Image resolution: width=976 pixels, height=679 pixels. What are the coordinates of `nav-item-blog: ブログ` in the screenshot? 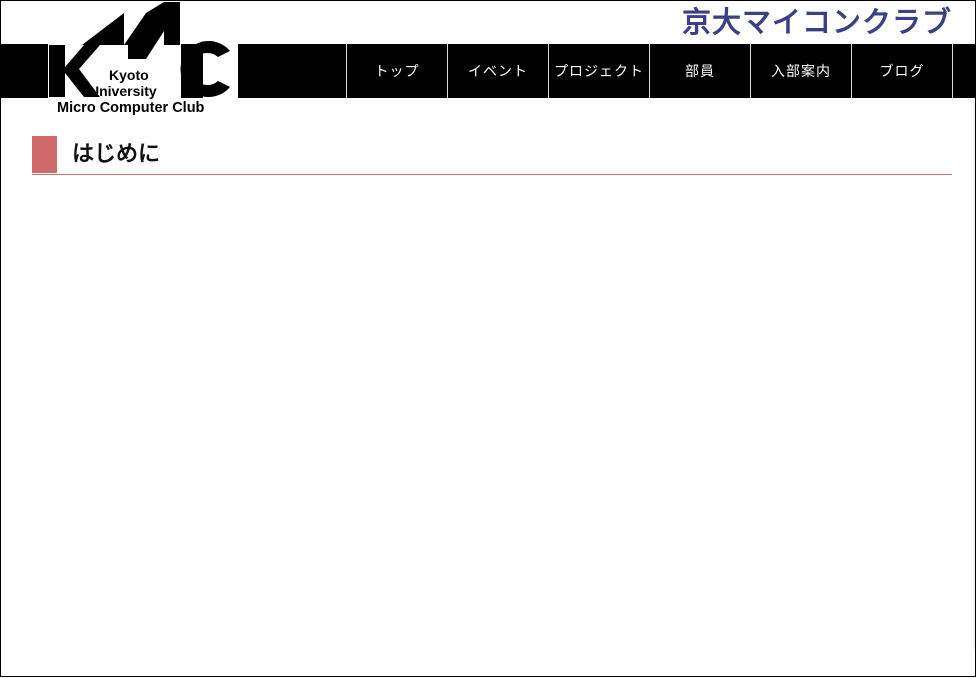 It's located at (902, 71).